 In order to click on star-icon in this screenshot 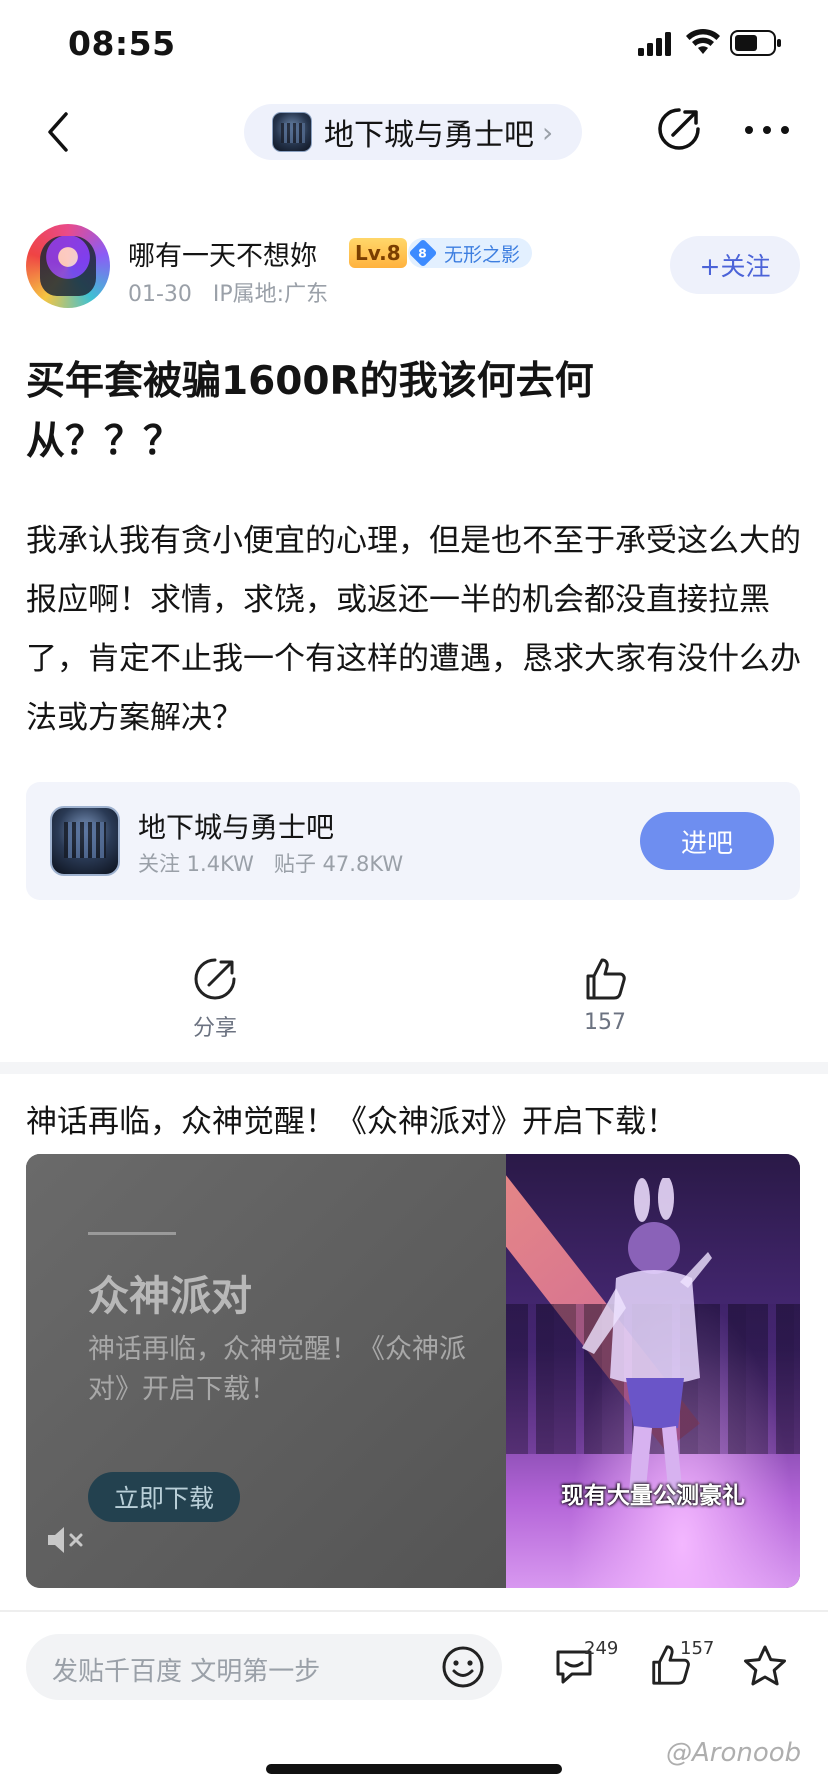, I will do `click(765, 1666)`.